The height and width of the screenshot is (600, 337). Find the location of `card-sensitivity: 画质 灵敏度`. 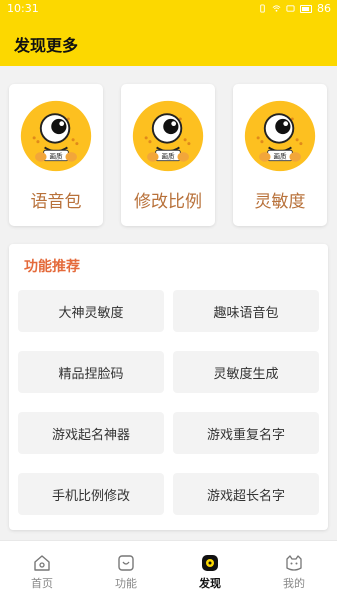

card-sensitivity: 画质 灵敏度 is located at coordinates (280, 155).